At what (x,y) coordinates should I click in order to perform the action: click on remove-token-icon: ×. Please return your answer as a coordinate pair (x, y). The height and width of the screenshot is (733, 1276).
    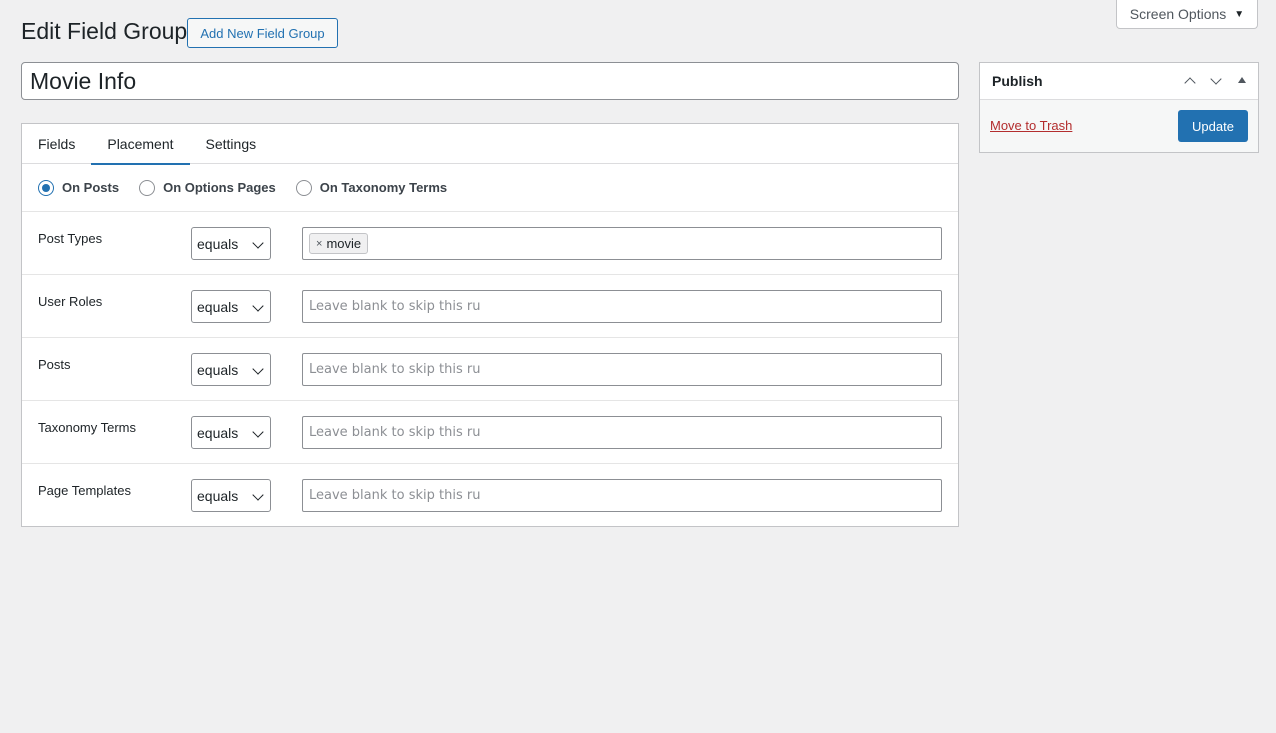
    Looking at the image, I should click on (319, 244).